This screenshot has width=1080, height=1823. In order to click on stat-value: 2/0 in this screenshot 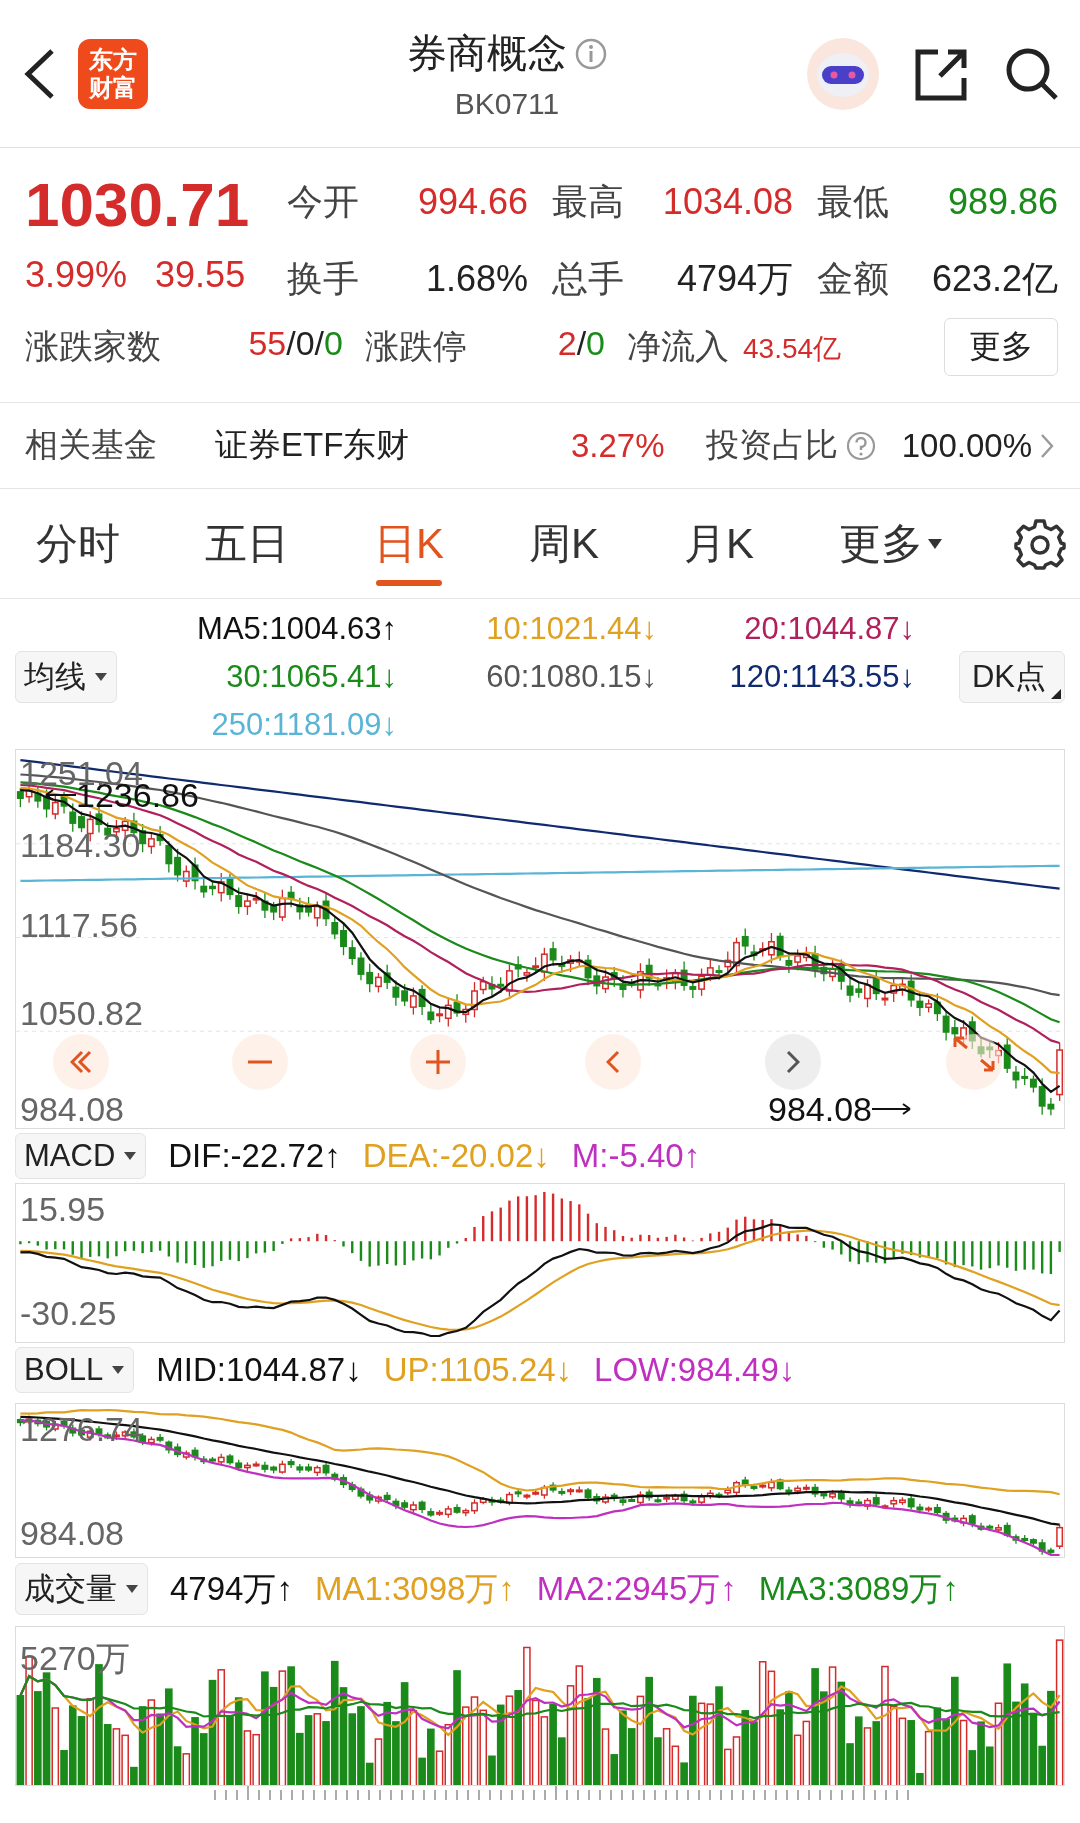, I will do `click(581, 344)`.